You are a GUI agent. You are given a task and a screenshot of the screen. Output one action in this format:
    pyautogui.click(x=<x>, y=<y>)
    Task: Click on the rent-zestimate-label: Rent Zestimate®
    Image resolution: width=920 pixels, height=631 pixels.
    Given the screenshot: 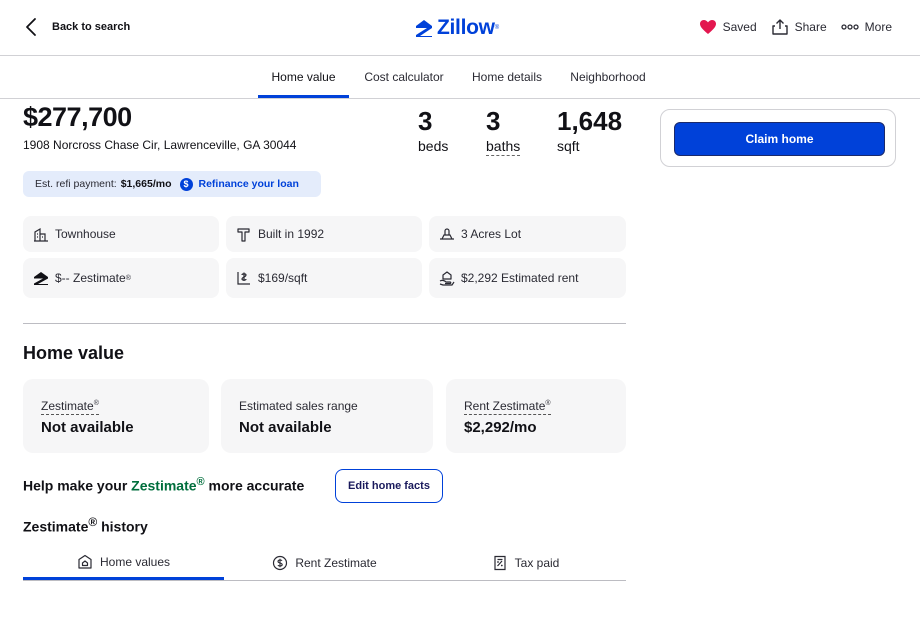 What is the action you would take?
    pyautogui.click(x=507, y=407)
    